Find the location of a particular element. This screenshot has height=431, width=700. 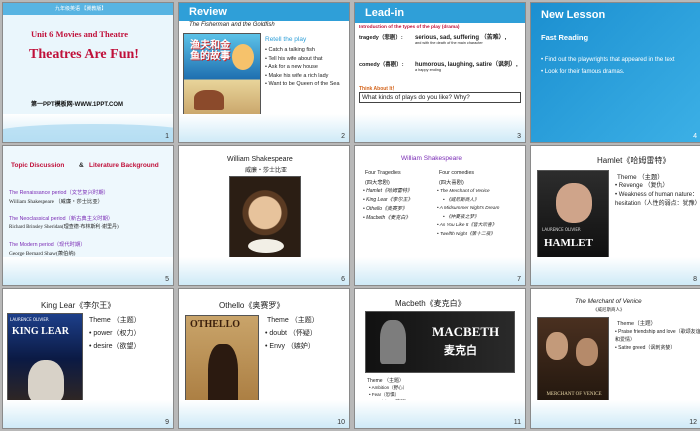

fisherman-figure is located at coordinates (209, 100).